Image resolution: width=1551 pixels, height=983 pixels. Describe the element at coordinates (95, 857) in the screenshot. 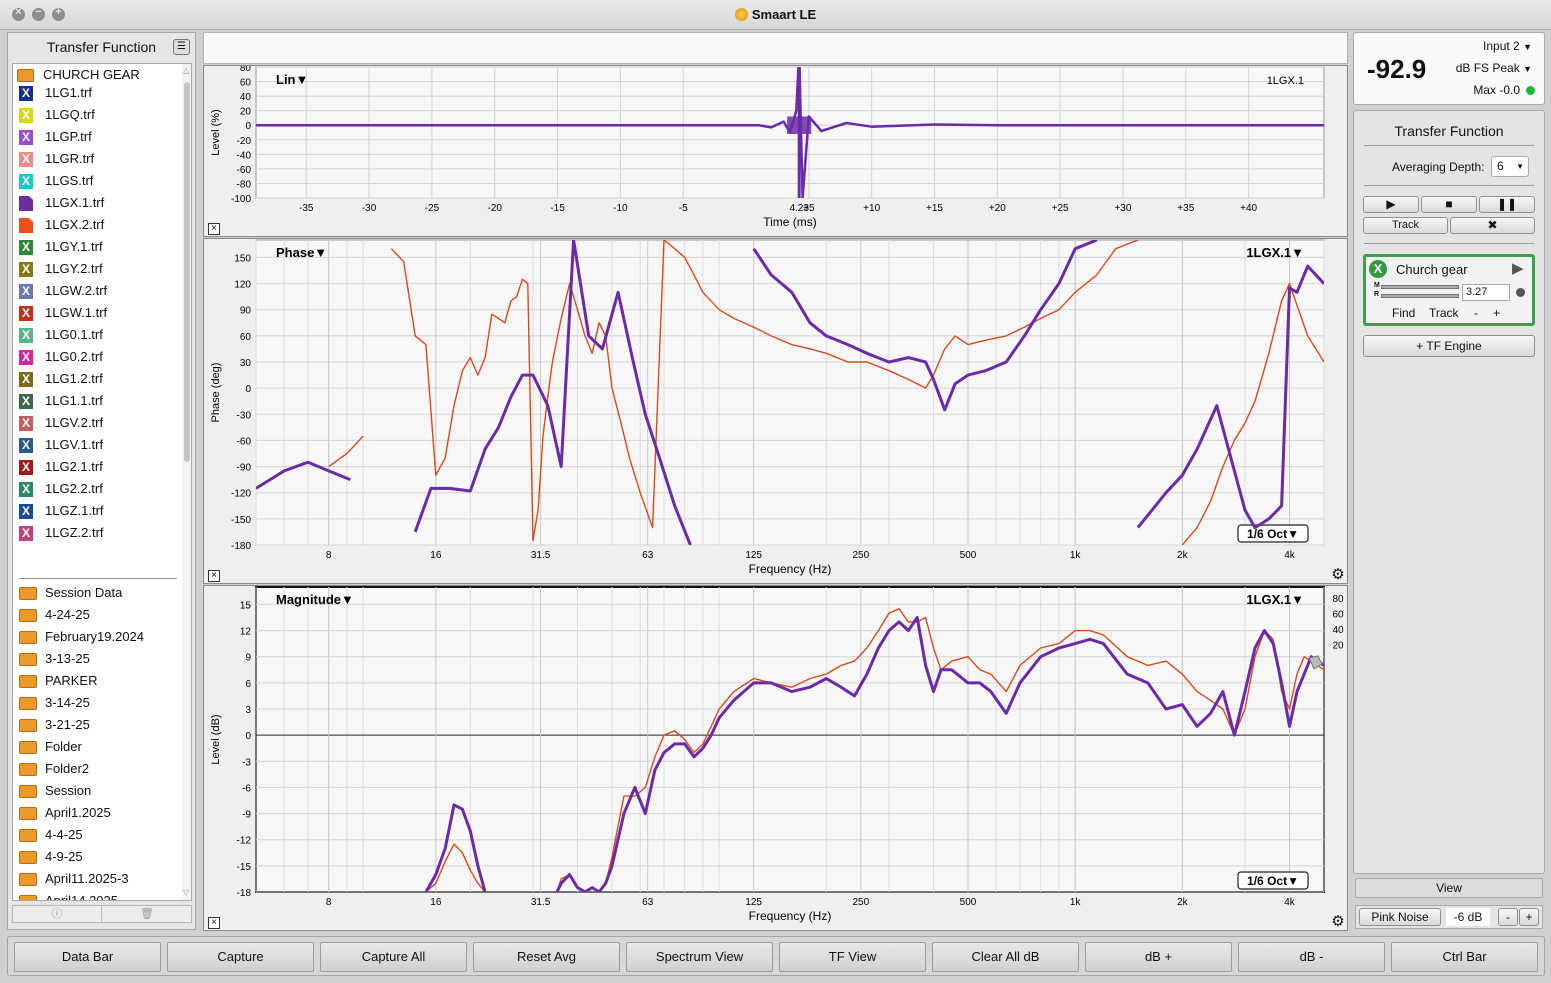

I see `folder-item: 4-9-25` at that location.